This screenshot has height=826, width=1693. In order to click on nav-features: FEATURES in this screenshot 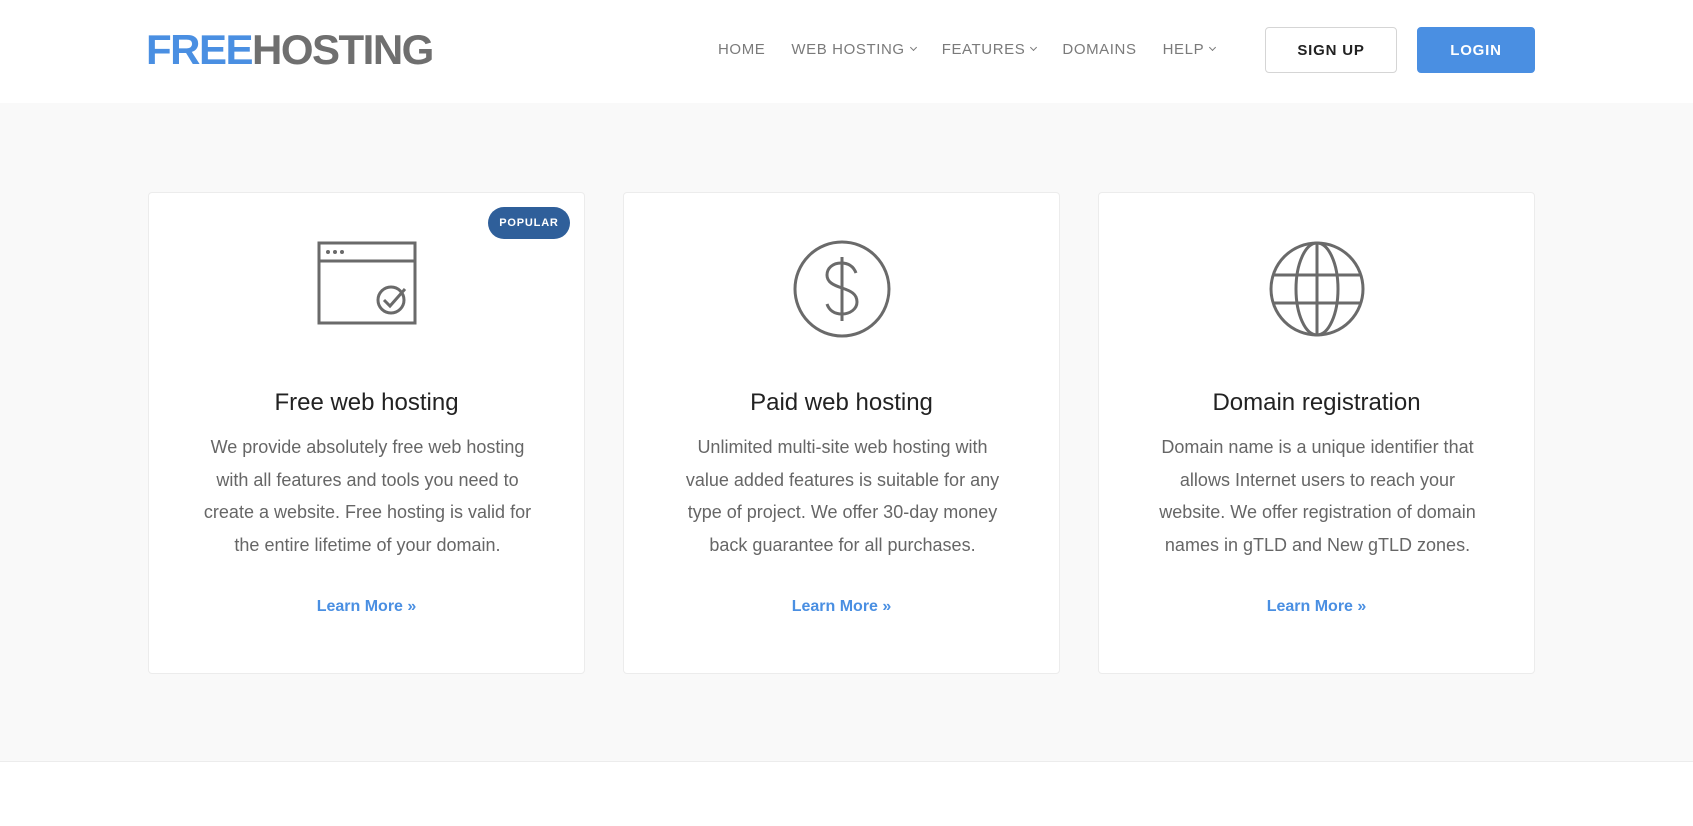, I will do `click(989, 49)`.